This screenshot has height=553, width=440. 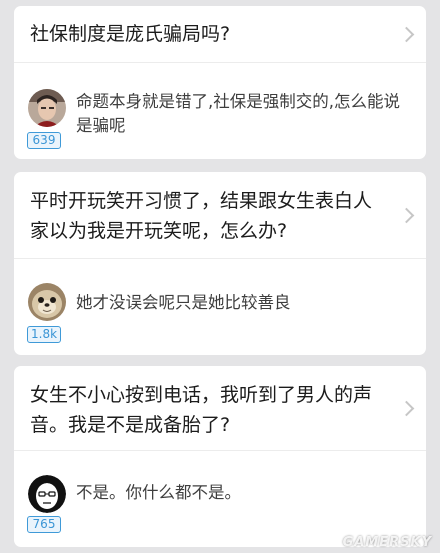 I want to click on seal-avatar-icon, so click(x=47, y=302).